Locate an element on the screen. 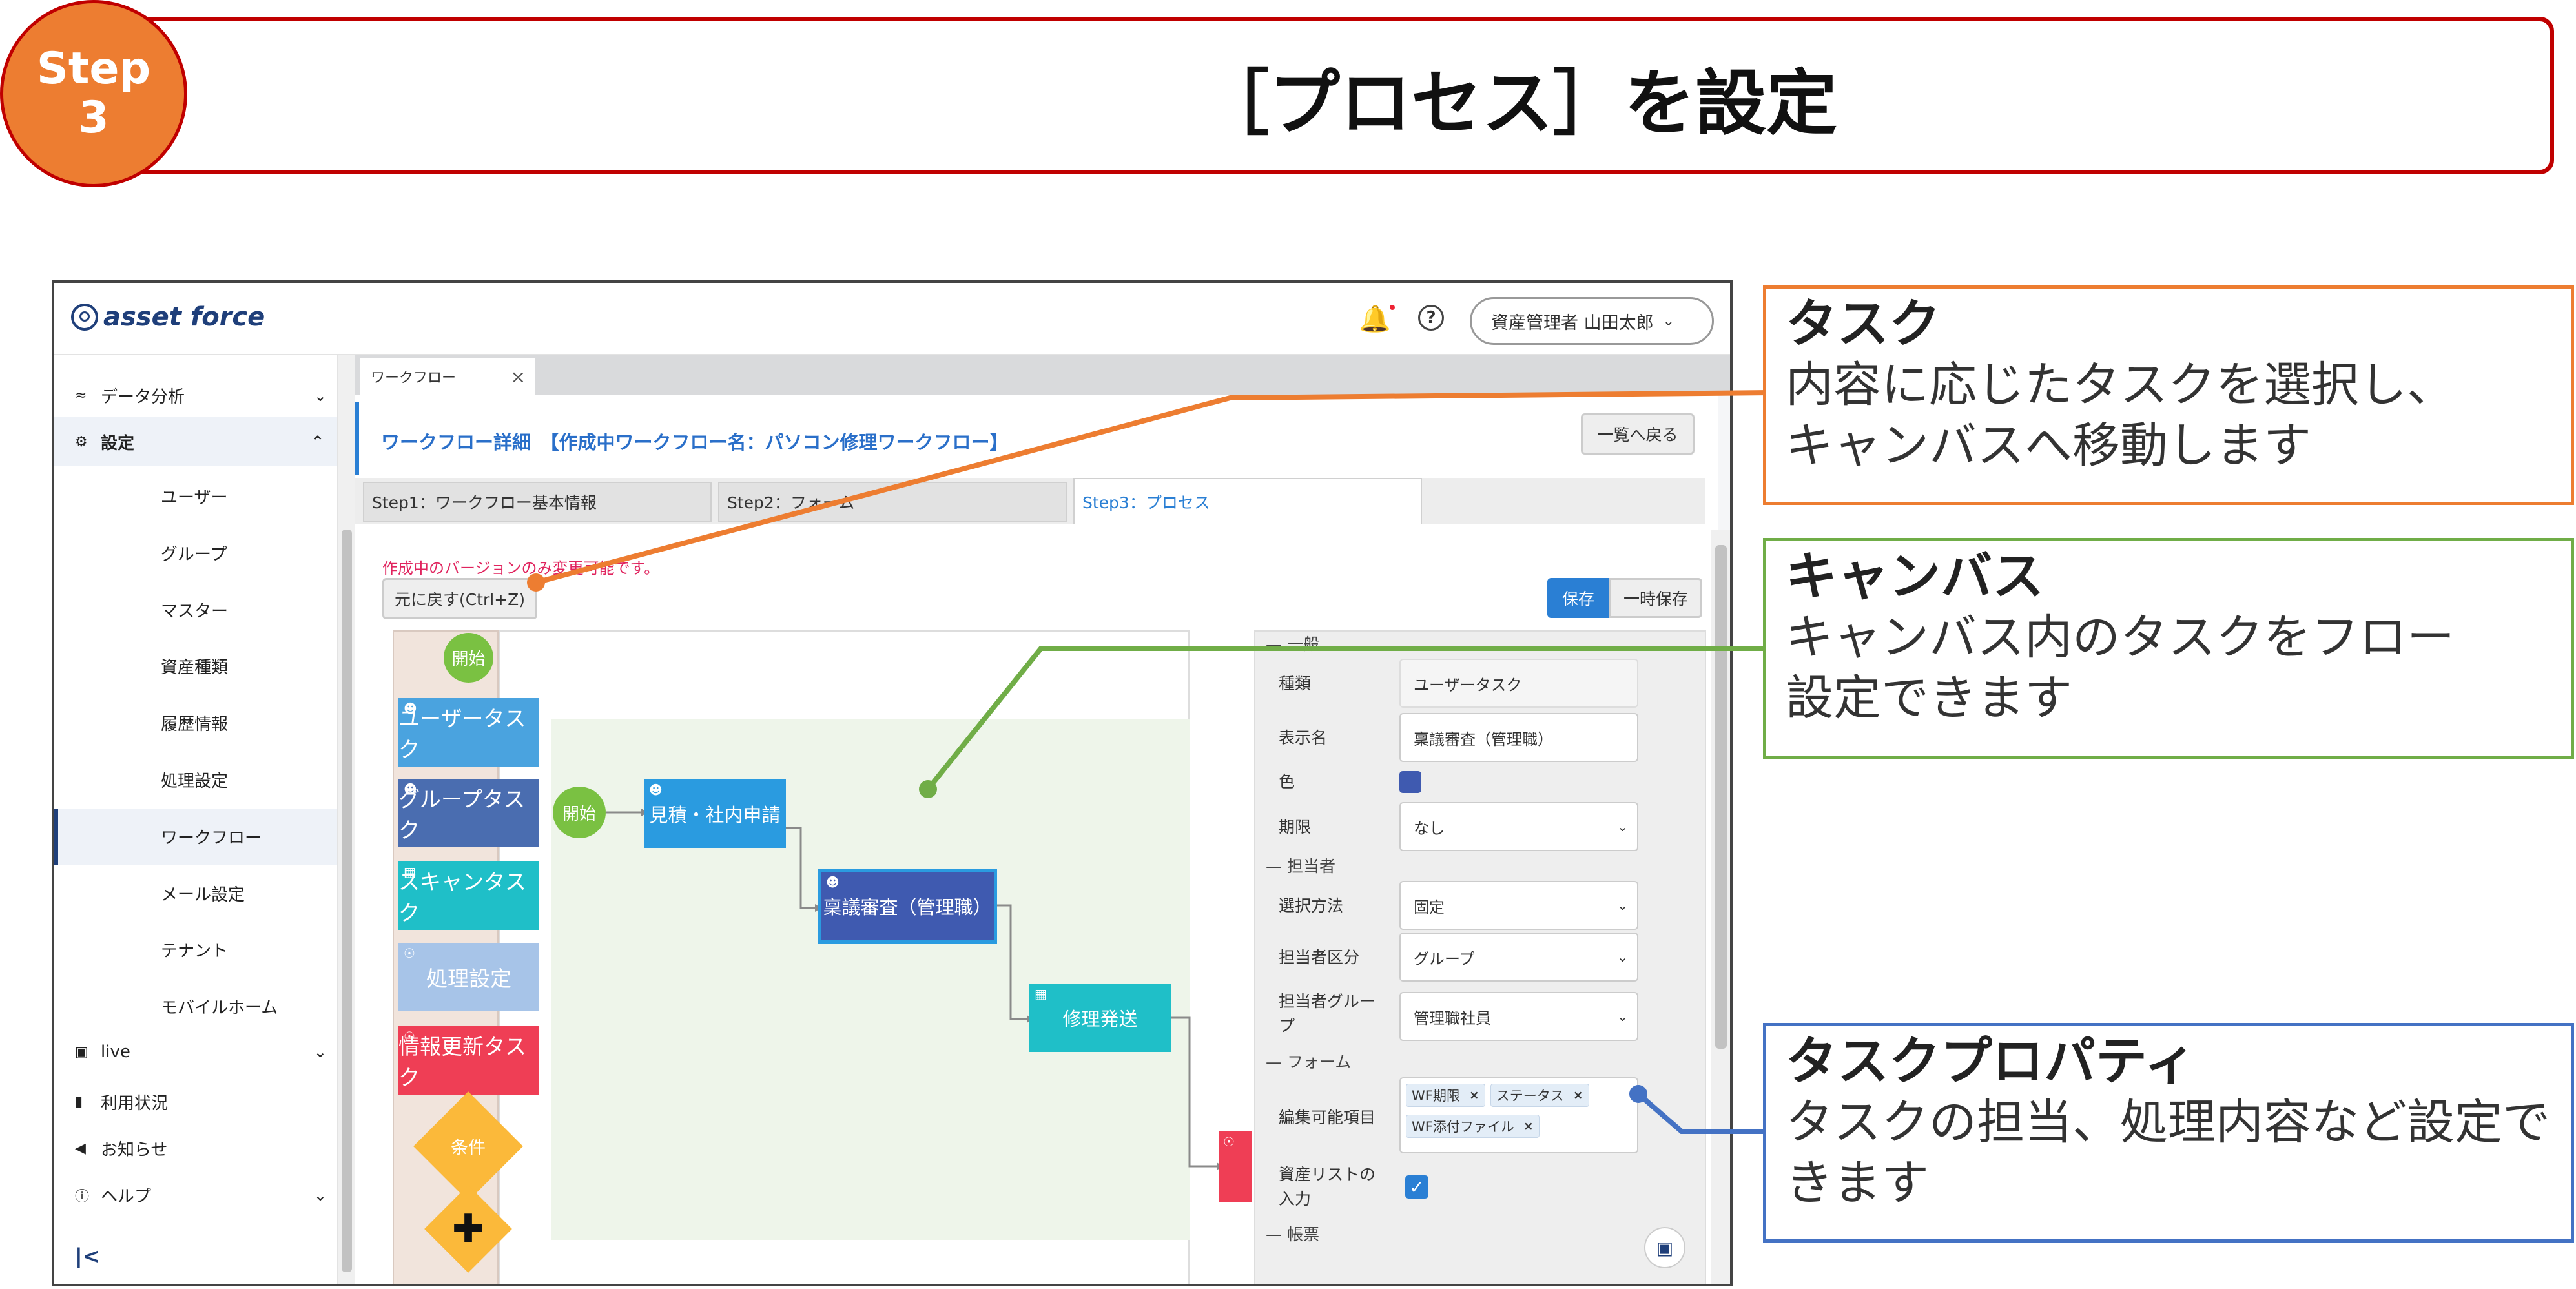 The image size is (2576, 1289). callout-canvas-heading: キャンバス is located at coordinates (1915, 576).